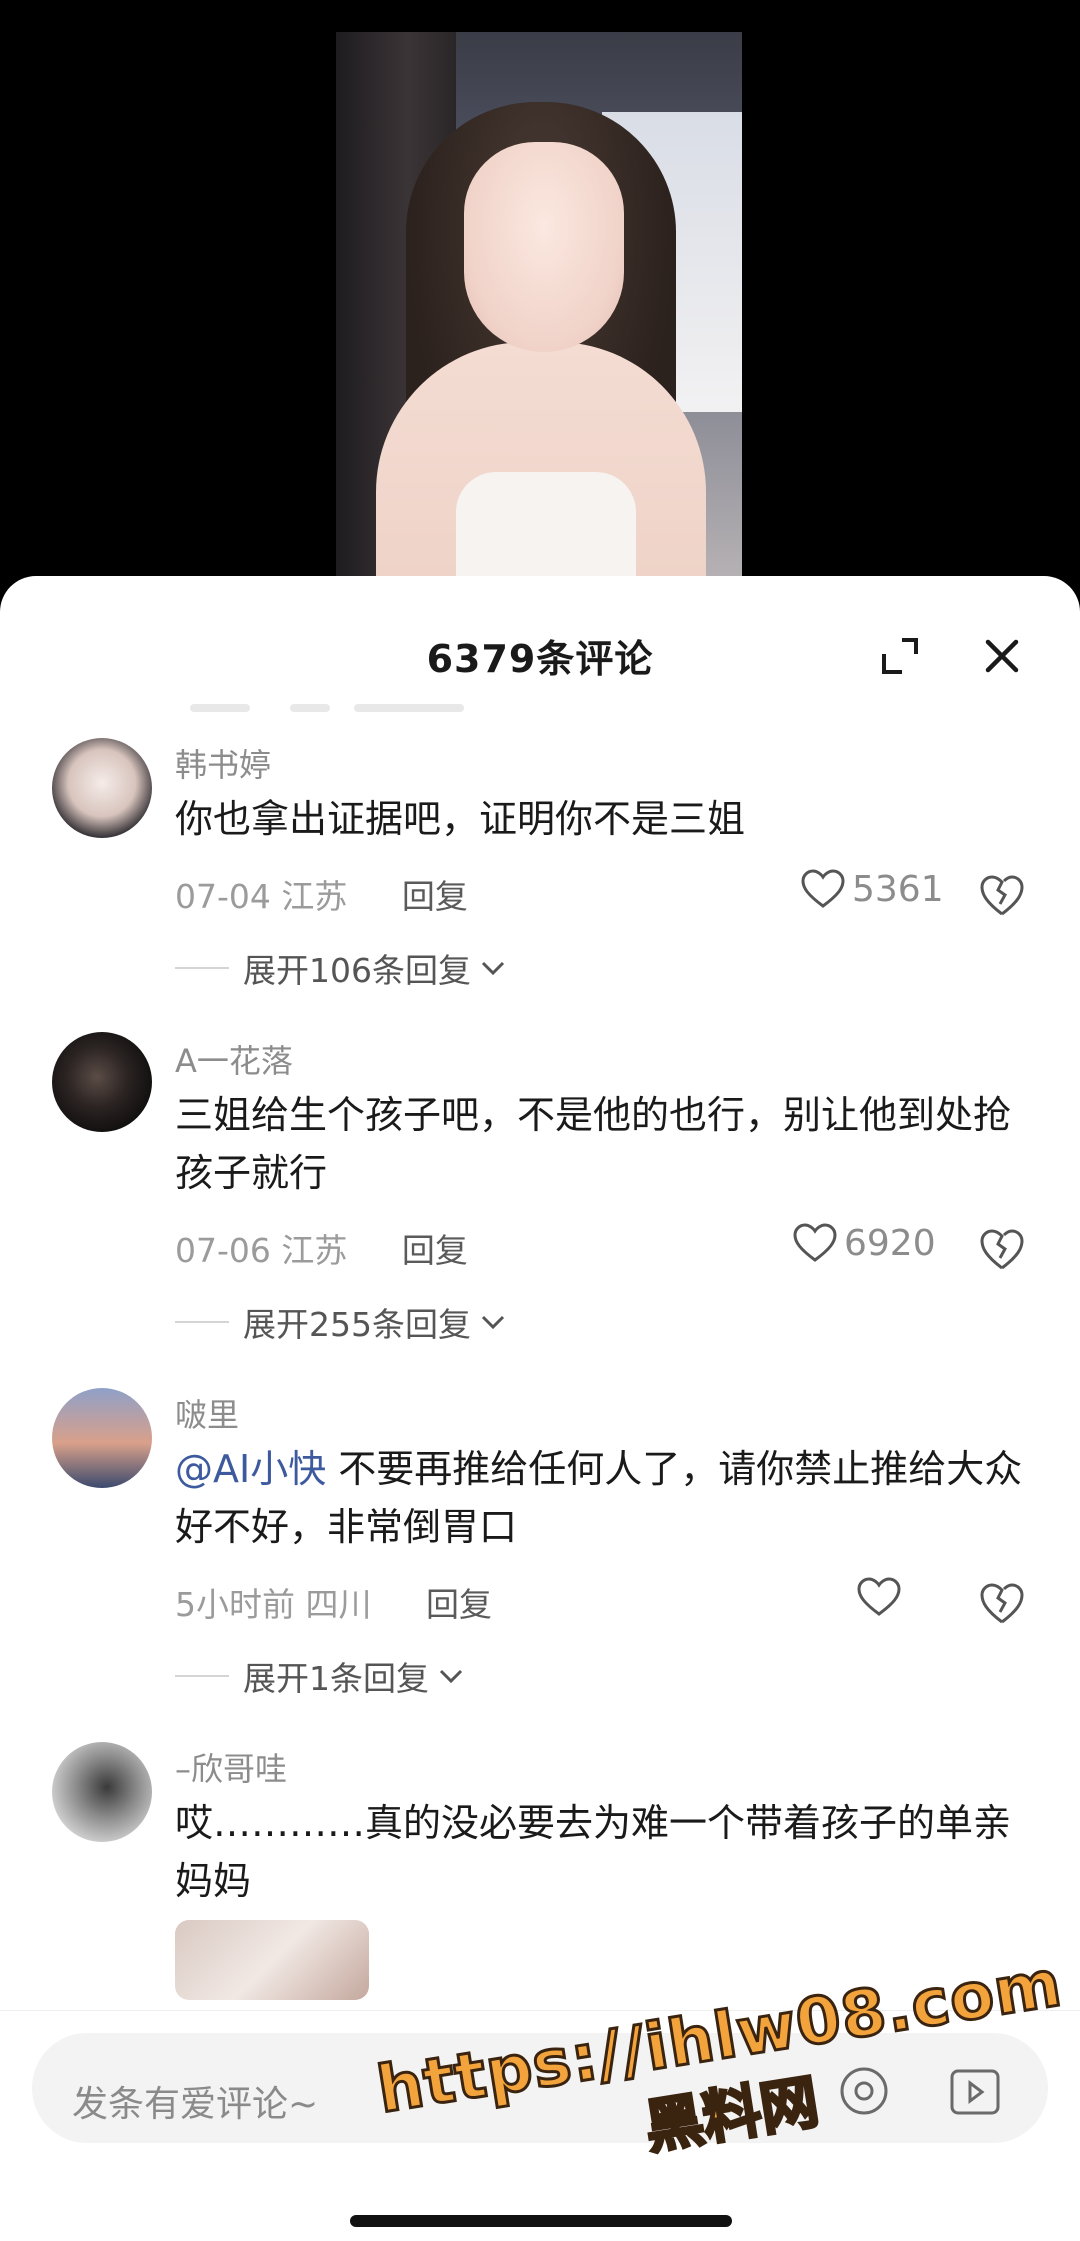 Image resolution: width=1080 pixels, height=2241 pixels. What do you see at coordinates (890, 1243) in the screenshot?
I see `like-count: 6920` at bounding box center [890, 1243].